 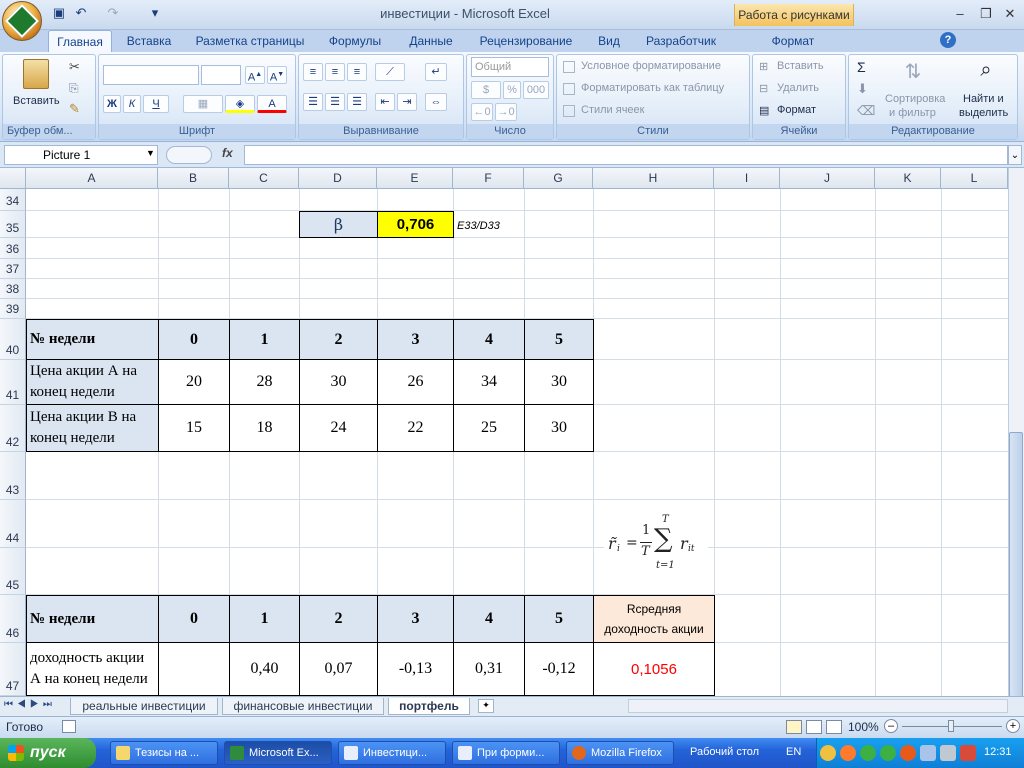 I want to click on grow-font-button: A▲, so click(x=255, y=75).